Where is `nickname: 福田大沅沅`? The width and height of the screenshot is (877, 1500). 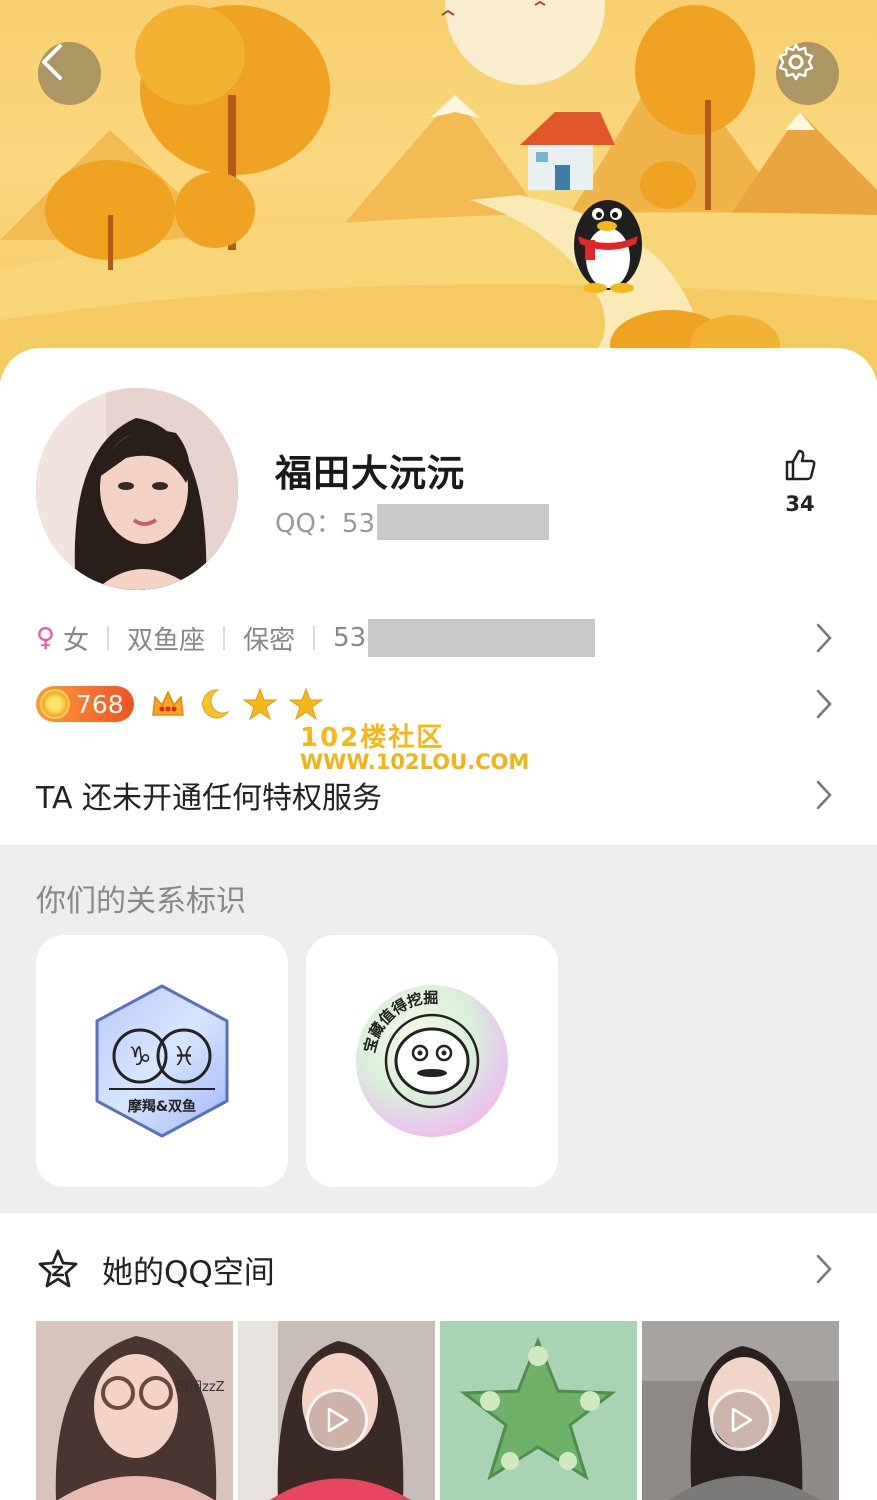 nickname: 福田大沅沅 is located at coordinates (370, 473).